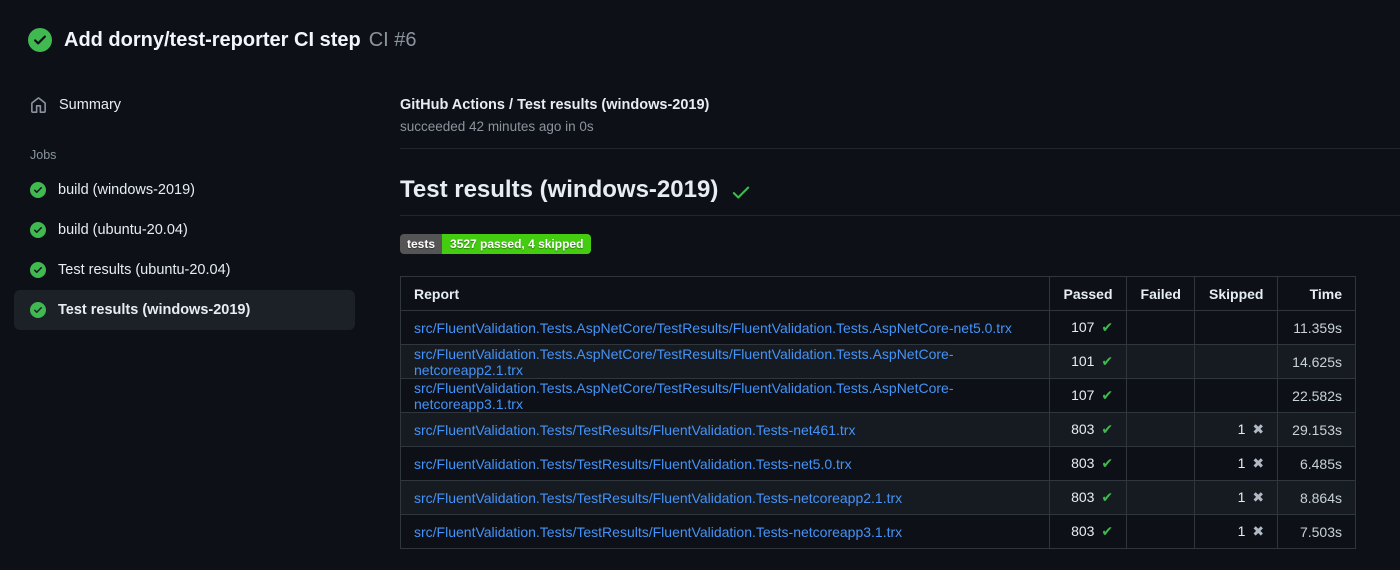  What do you see at coordinates (1316, 531) in the screenshot?
I see `time-cell: 7.503s` at bounding box center [1316, 531].